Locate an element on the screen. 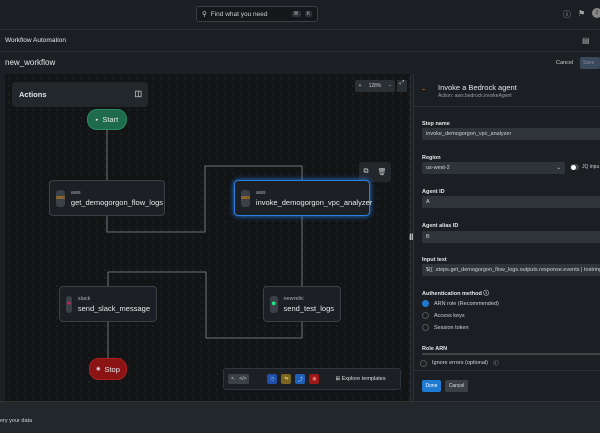 The width and height of the screenshot is (600, 433). zoom-level: 128% is located at coordinates (375, 86).